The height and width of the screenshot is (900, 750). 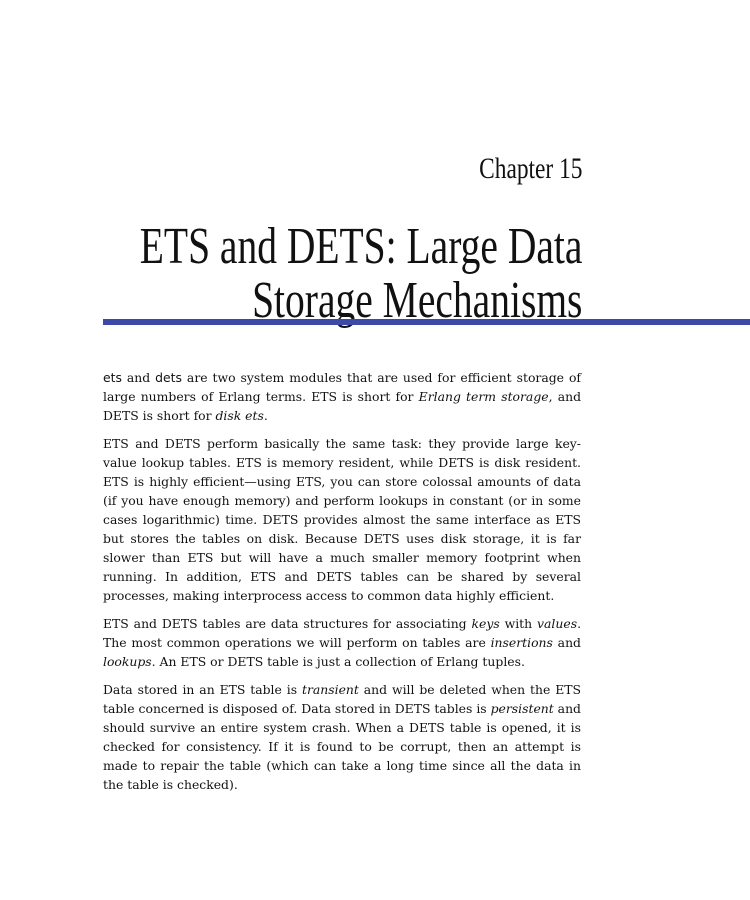 What do you see at coordinates (330, 689) in the screenshot?
I see `emphasis: transient` at bounding box center [330, 689].